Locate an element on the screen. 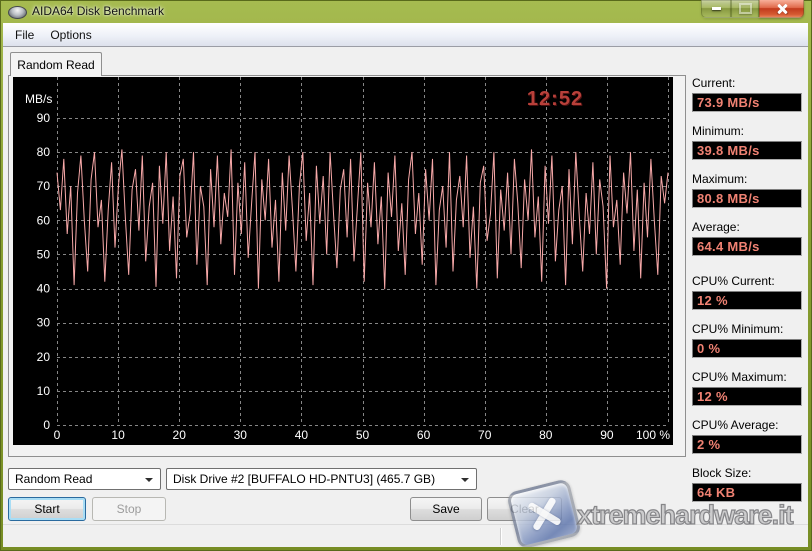 The width and height of the screenshot is (812, 551). disk-icon is located at coordinates (17, 12).